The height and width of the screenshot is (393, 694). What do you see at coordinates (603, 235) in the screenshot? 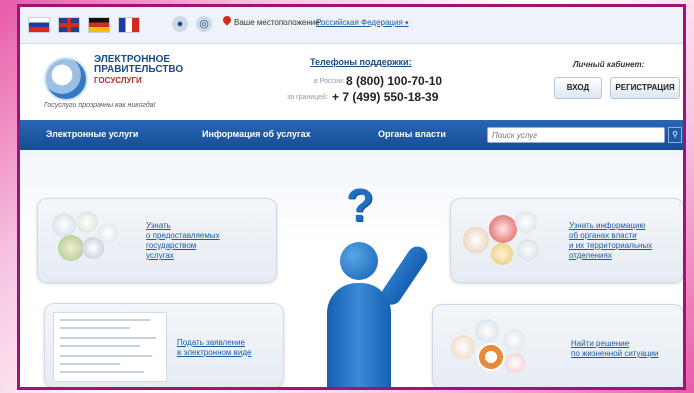
I see `panel2-line2: об органах власти` at bounding box center [603, 235].